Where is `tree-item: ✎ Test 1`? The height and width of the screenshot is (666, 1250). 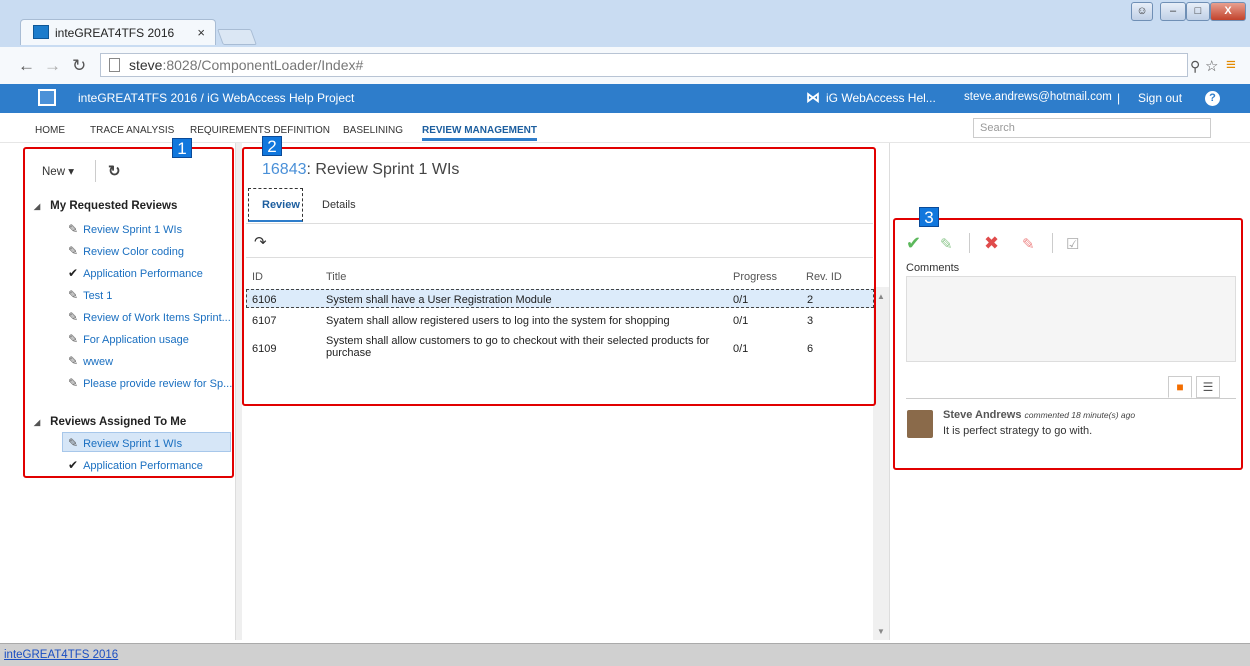 tree-item: ✎ Test 1 is located at coordinates (90, 295).